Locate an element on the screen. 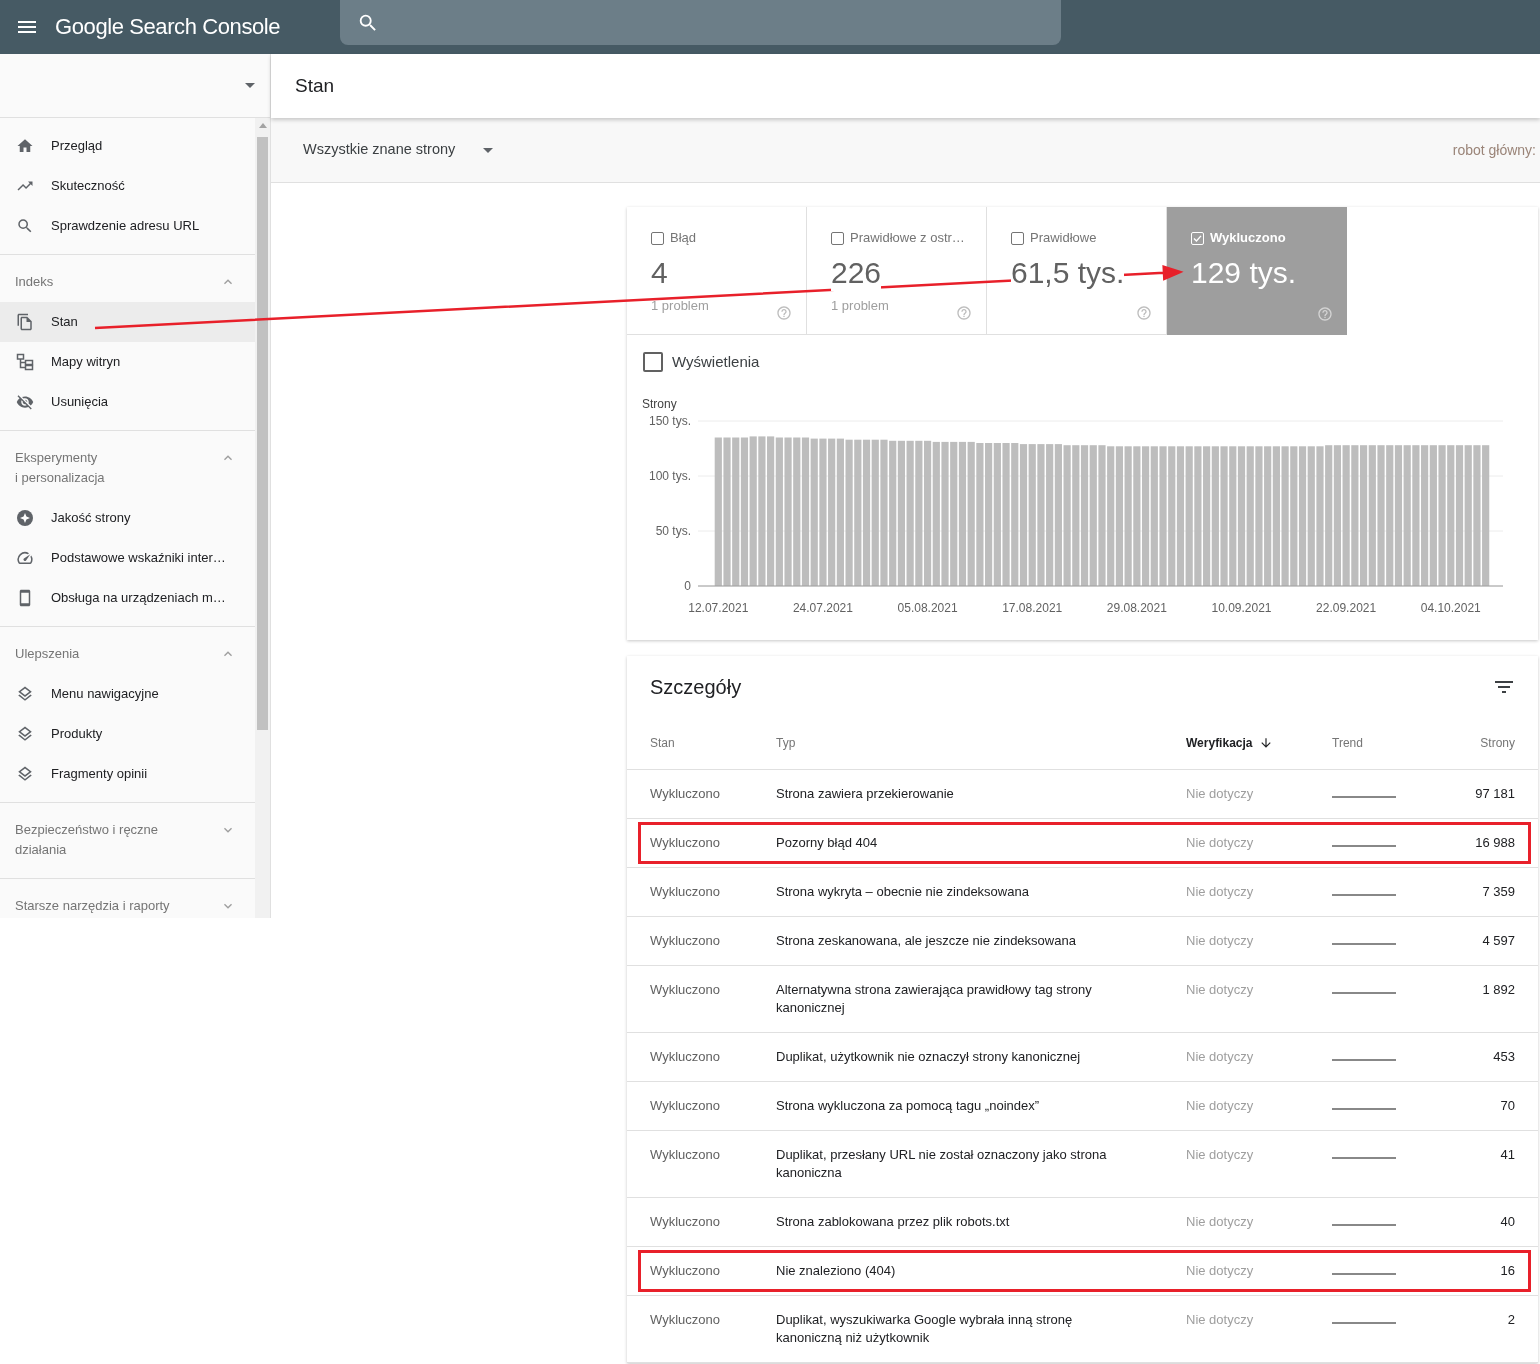  status-card: Prawidłowe z ostr… 226 1 problem is located at coordinates (897, 271).